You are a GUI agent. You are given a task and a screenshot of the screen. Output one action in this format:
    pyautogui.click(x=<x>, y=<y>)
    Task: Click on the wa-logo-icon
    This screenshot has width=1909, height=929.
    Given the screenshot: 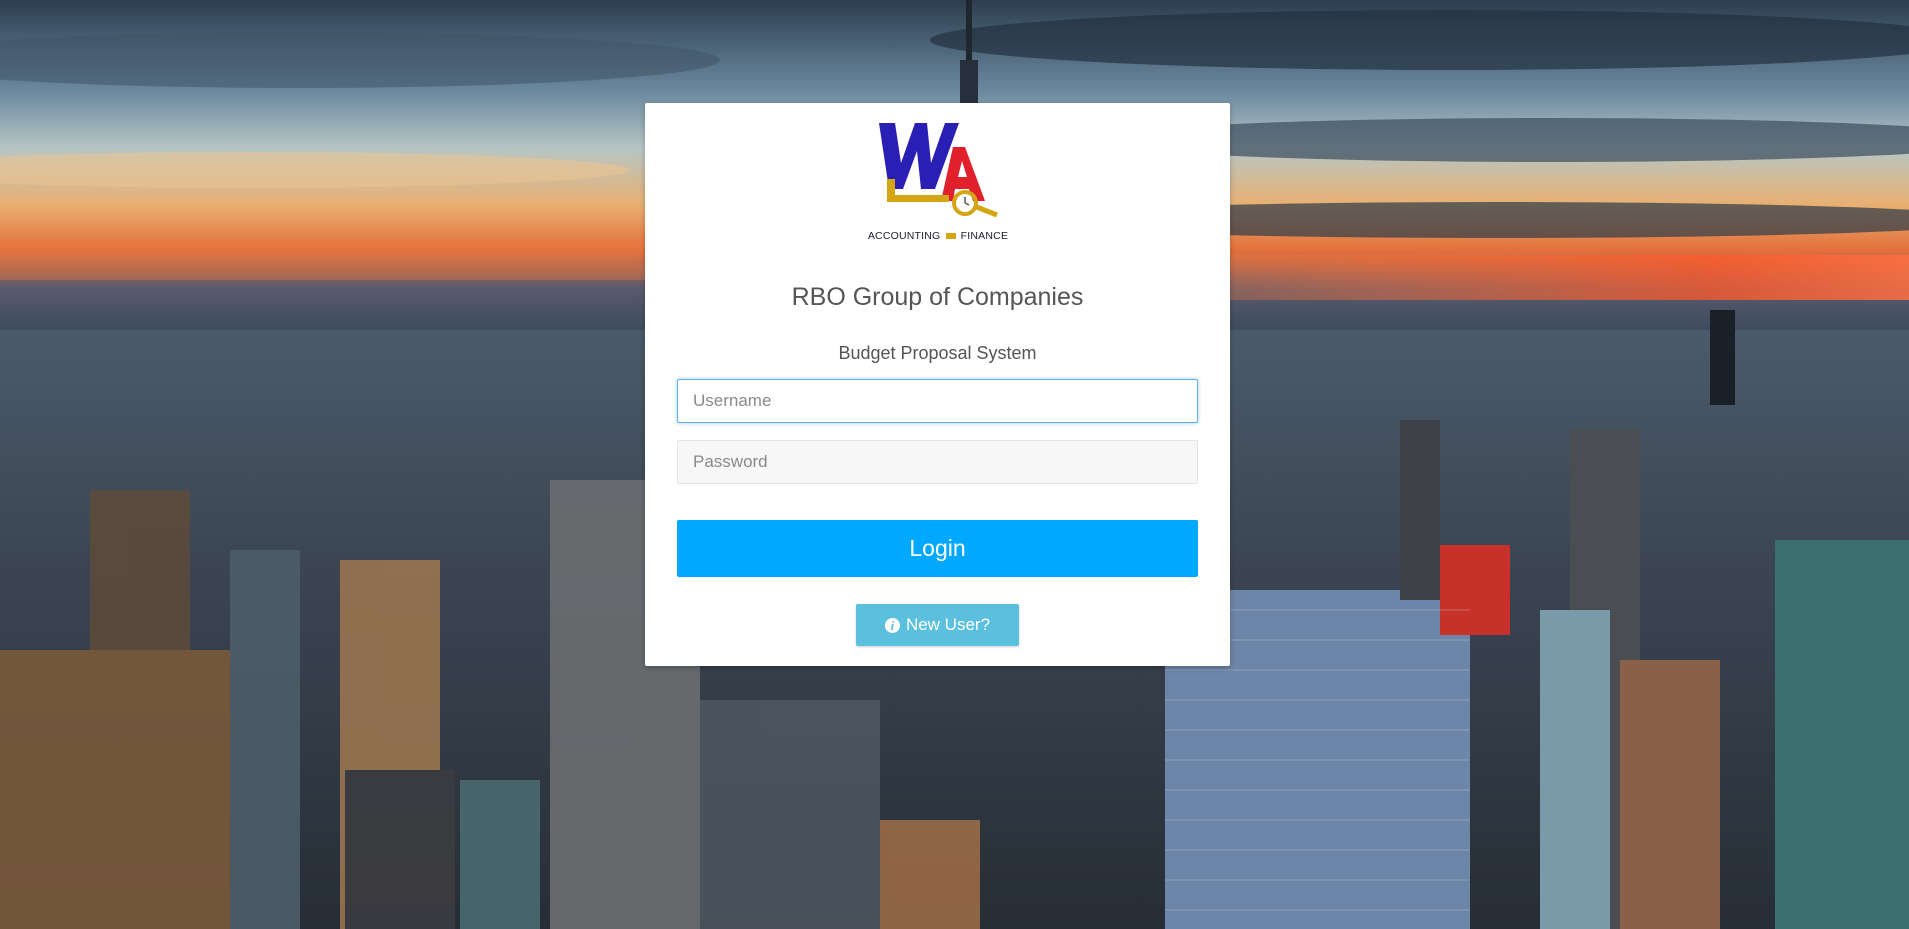 What is the action you would take?
    pyautogui.click(x=938, y=170)
    